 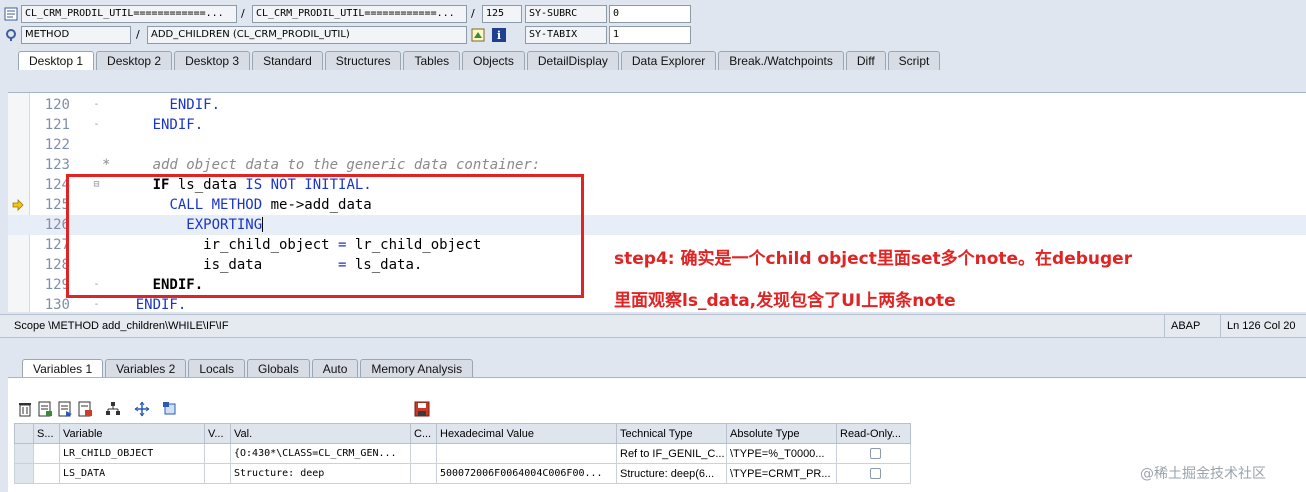 What do you see at coordinates (287, 60) in the screenshot?
I see `tab-standard: Standard` at bounding box center [287, 60].